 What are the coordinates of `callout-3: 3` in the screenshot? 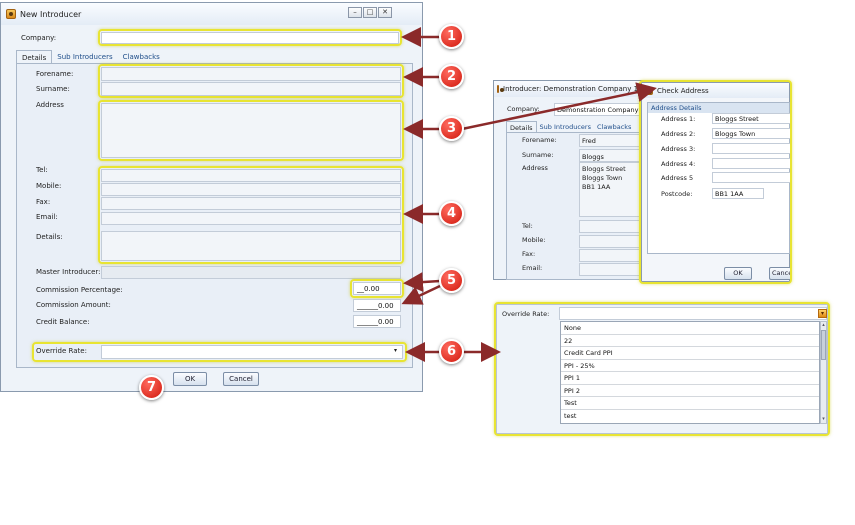 It's located at (451, 128).